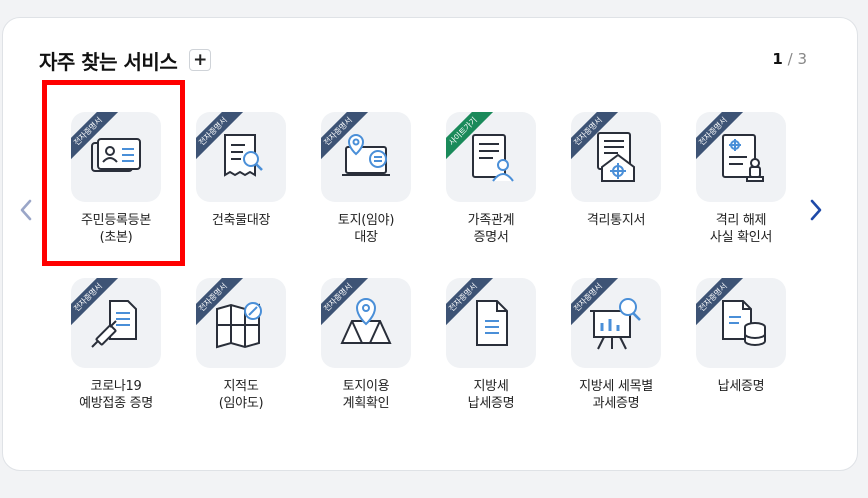 This screenshot has width=868, height=498. Describe the element at coordinates (802, 59) in the screenshot. I see `page-total: 3` at that location.